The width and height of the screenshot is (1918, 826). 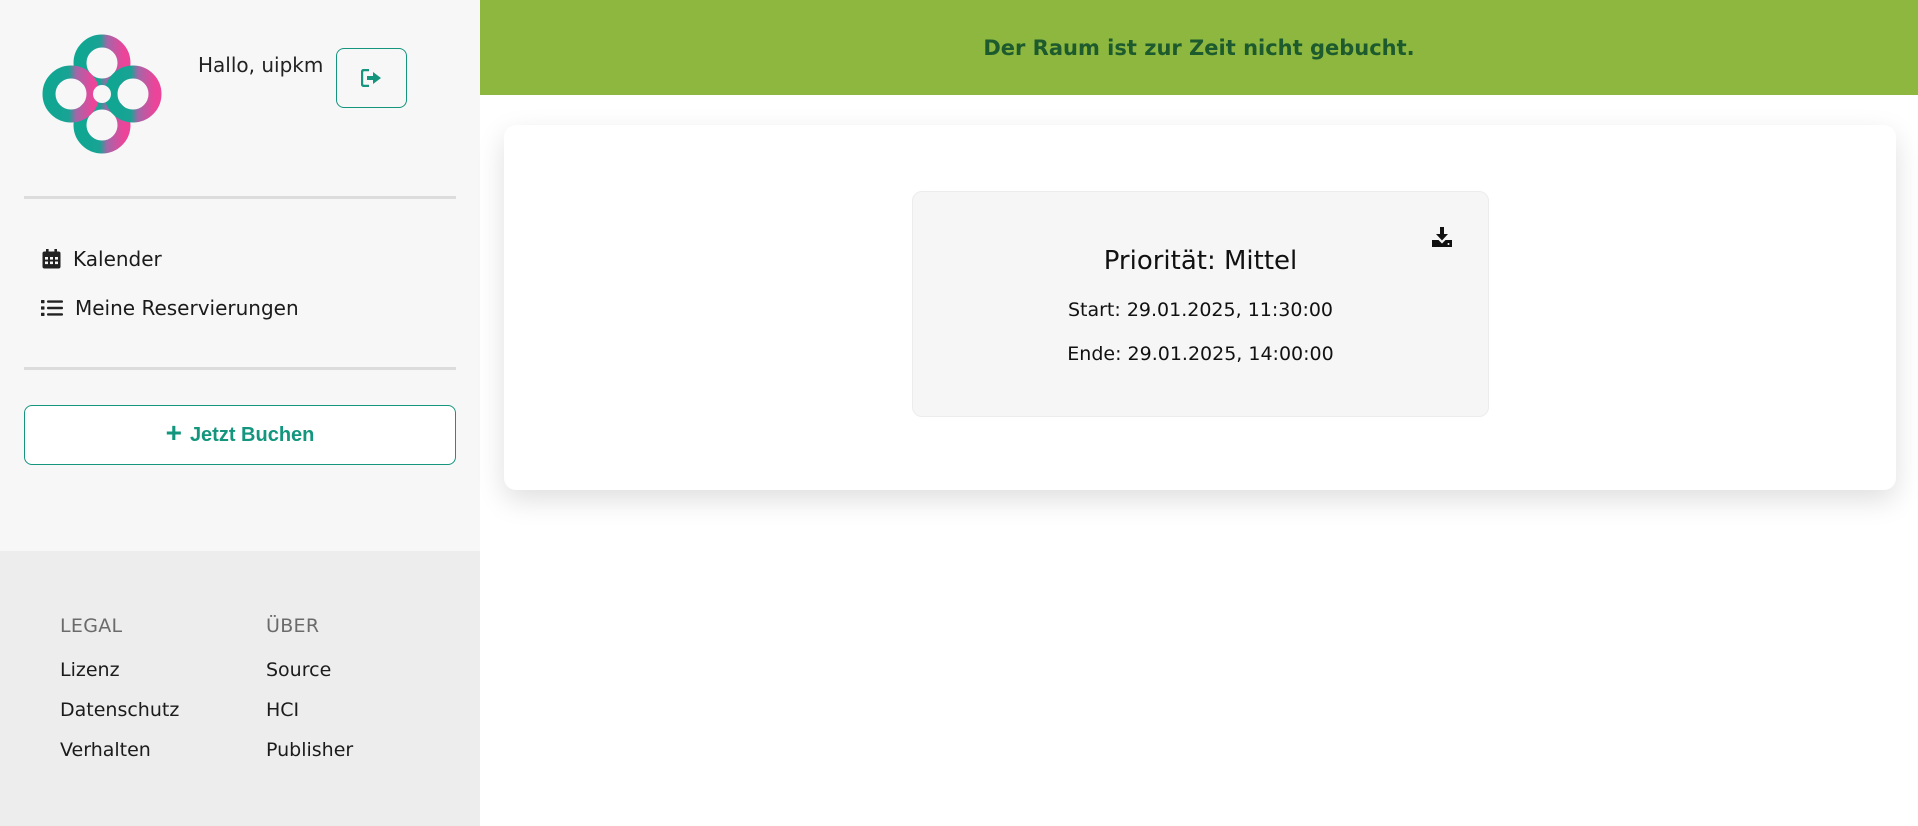 I want to click on footer-legal: LEGAL Lizenz Datenschutz Verhalten, so click(x=119, y=697).